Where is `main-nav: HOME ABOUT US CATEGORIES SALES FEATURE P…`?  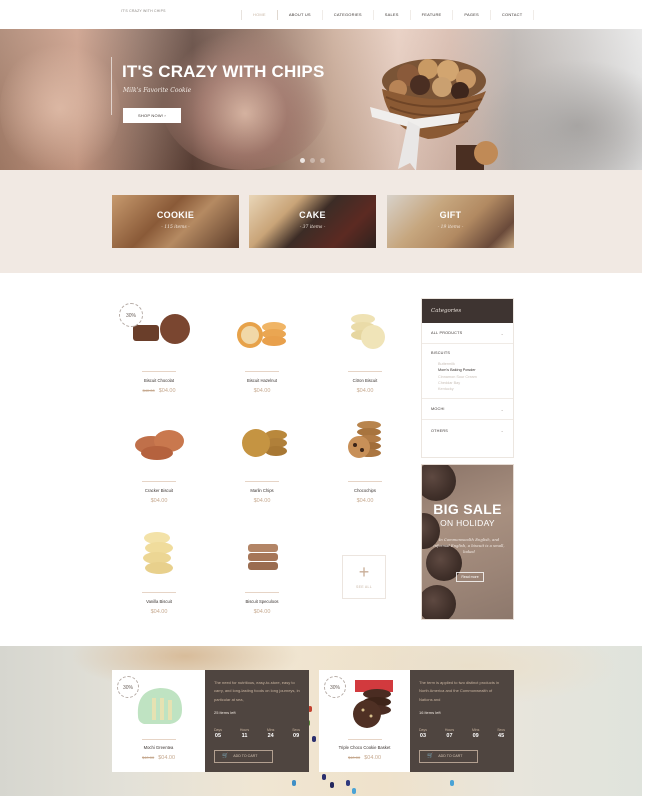
main-nav: HOME ABOUT US CATEGORIES SALES FEATURE P… is located at coordinates (388, 15).